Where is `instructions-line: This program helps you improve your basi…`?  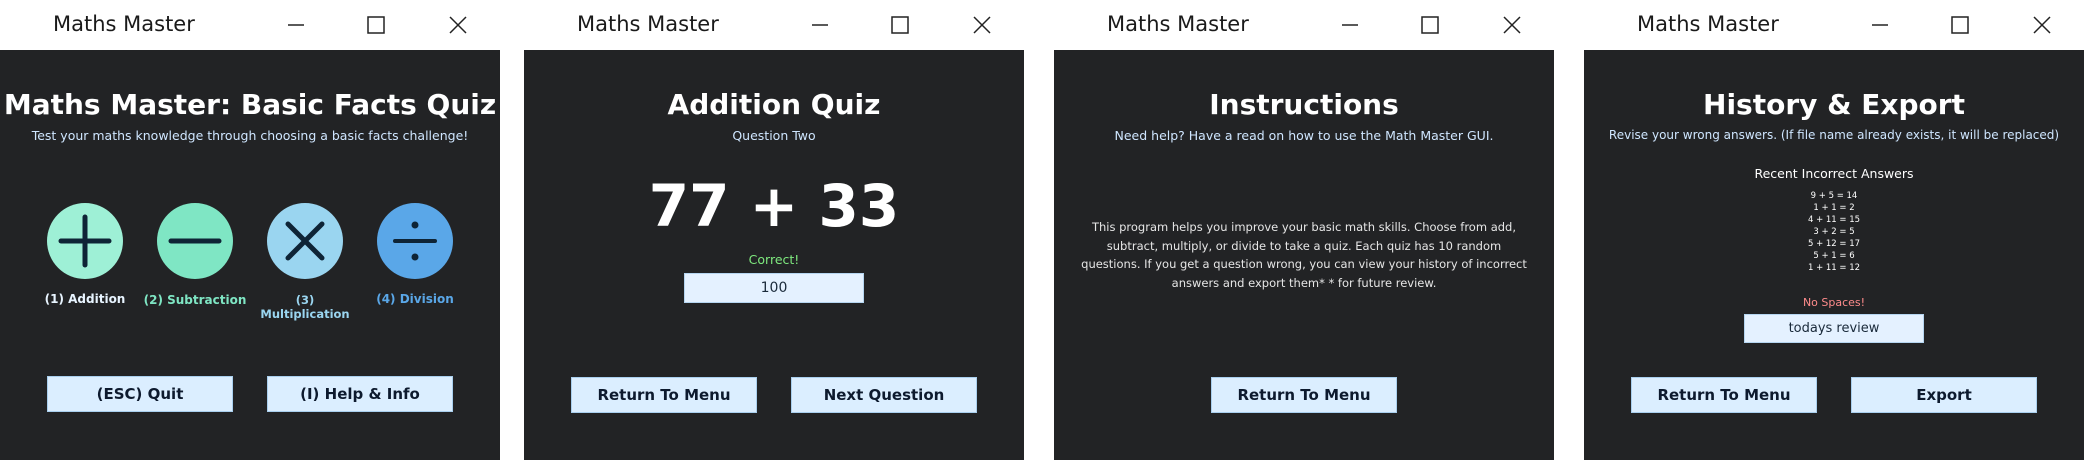 instructions-line: This program helps you improve your basi… is located at coordinates (1304, 227).